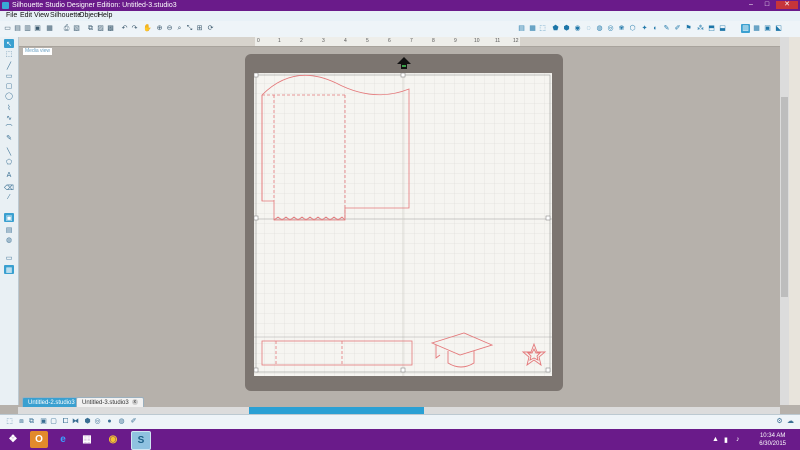 The width and height of the screenshot is (800, 450). What do you see at coordinates (767, 28) in the screenshot?
I see `library-view-icon: ▣` at bounding box center [767, 28].